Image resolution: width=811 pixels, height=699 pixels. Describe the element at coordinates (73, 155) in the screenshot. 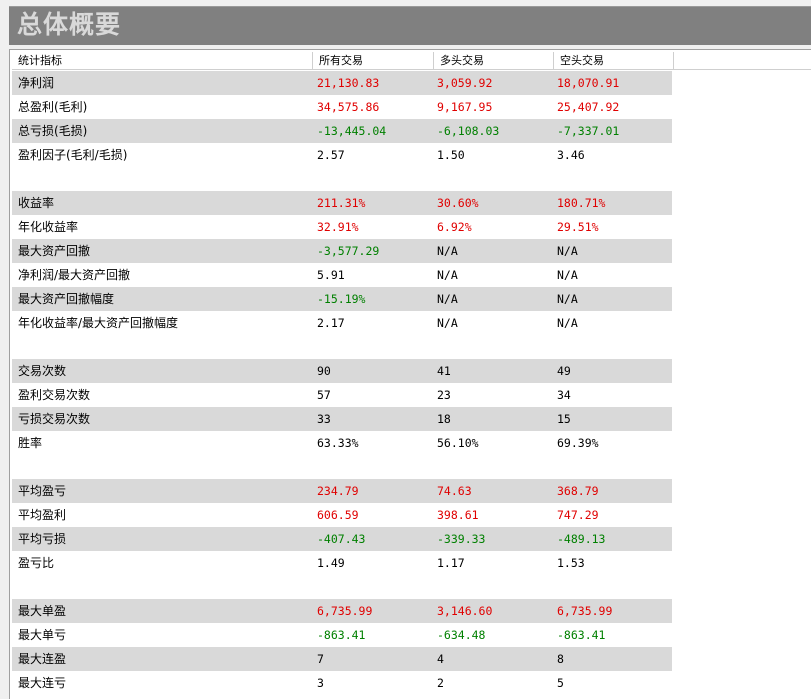

I see `metric-label: 盈利因子(毛利/毛损)` at that location.